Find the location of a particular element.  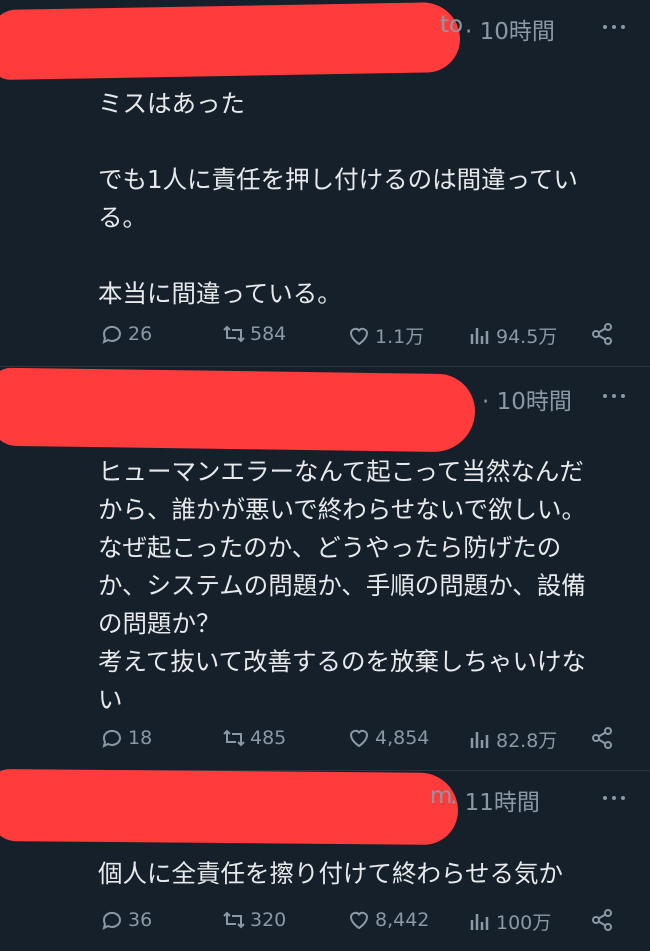

like-button: 1.1万 is located at coordinates (385, 335).